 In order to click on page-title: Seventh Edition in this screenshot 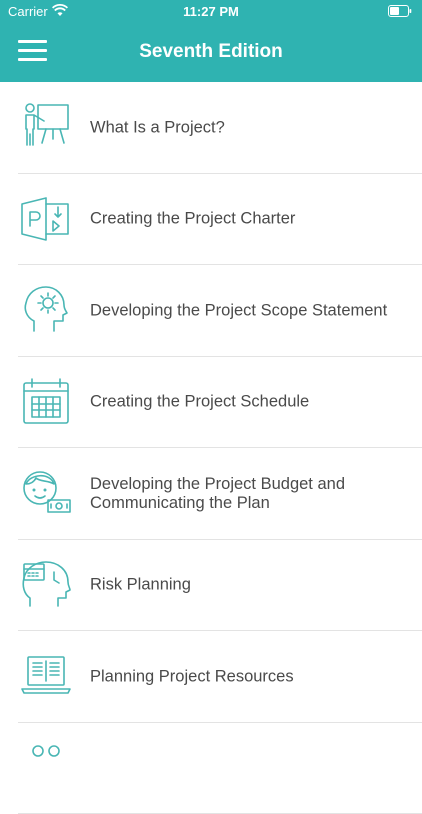, I will do `click(211, 52)`.